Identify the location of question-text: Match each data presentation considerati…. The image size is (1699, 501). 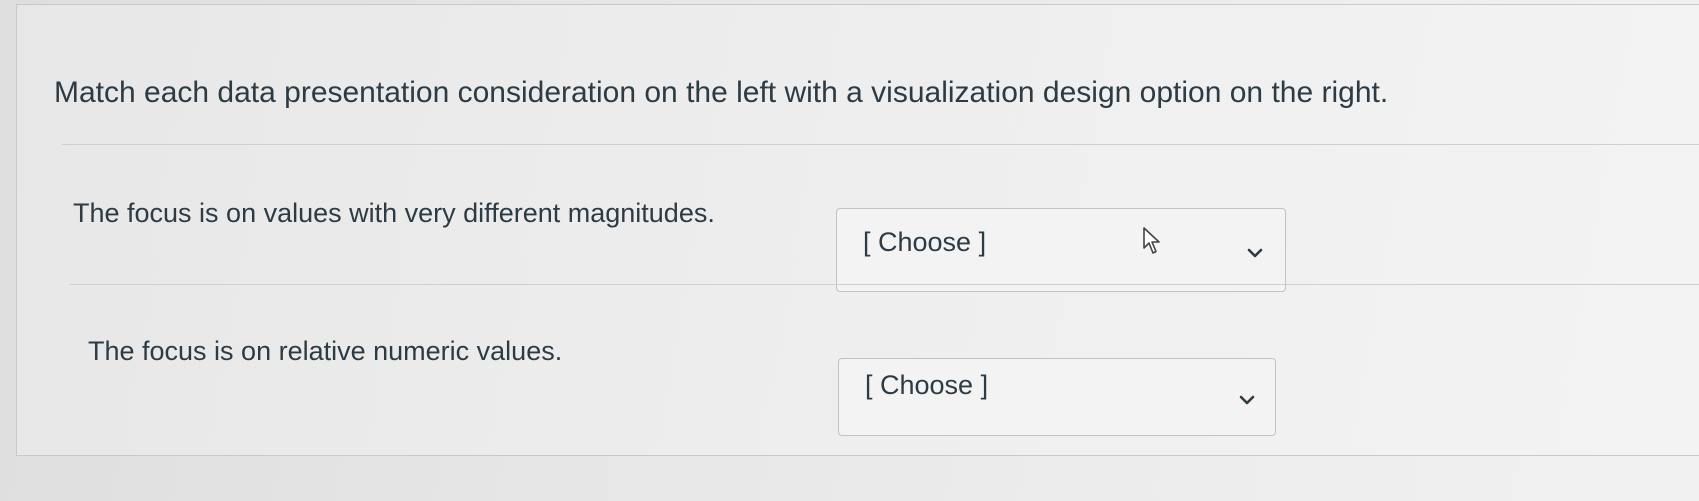
(721, 92).